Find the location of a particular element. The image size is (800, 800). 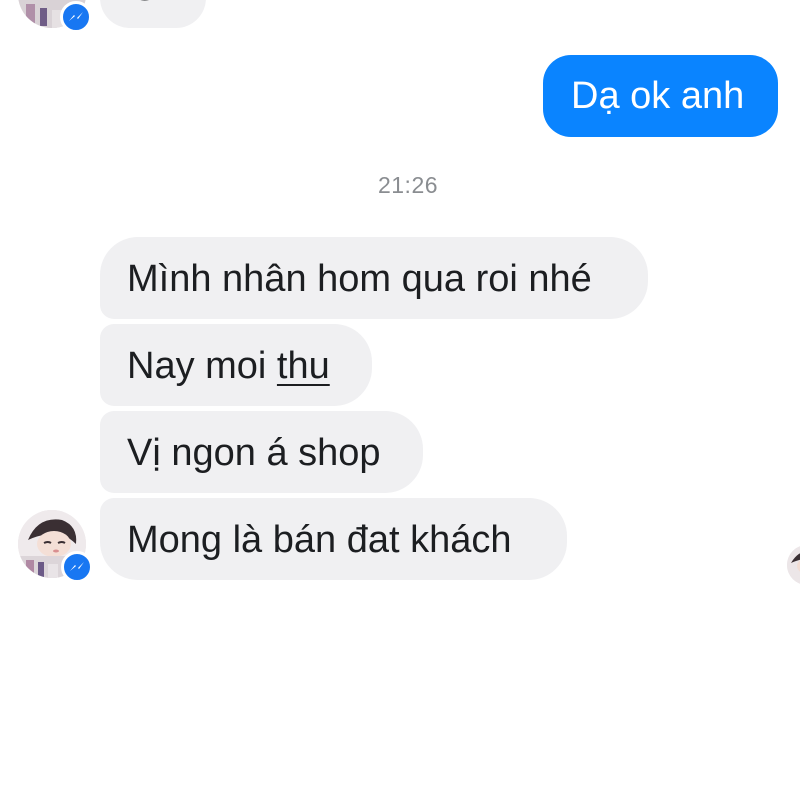

message-text: Nay moi is located at coordinates (202, 366).